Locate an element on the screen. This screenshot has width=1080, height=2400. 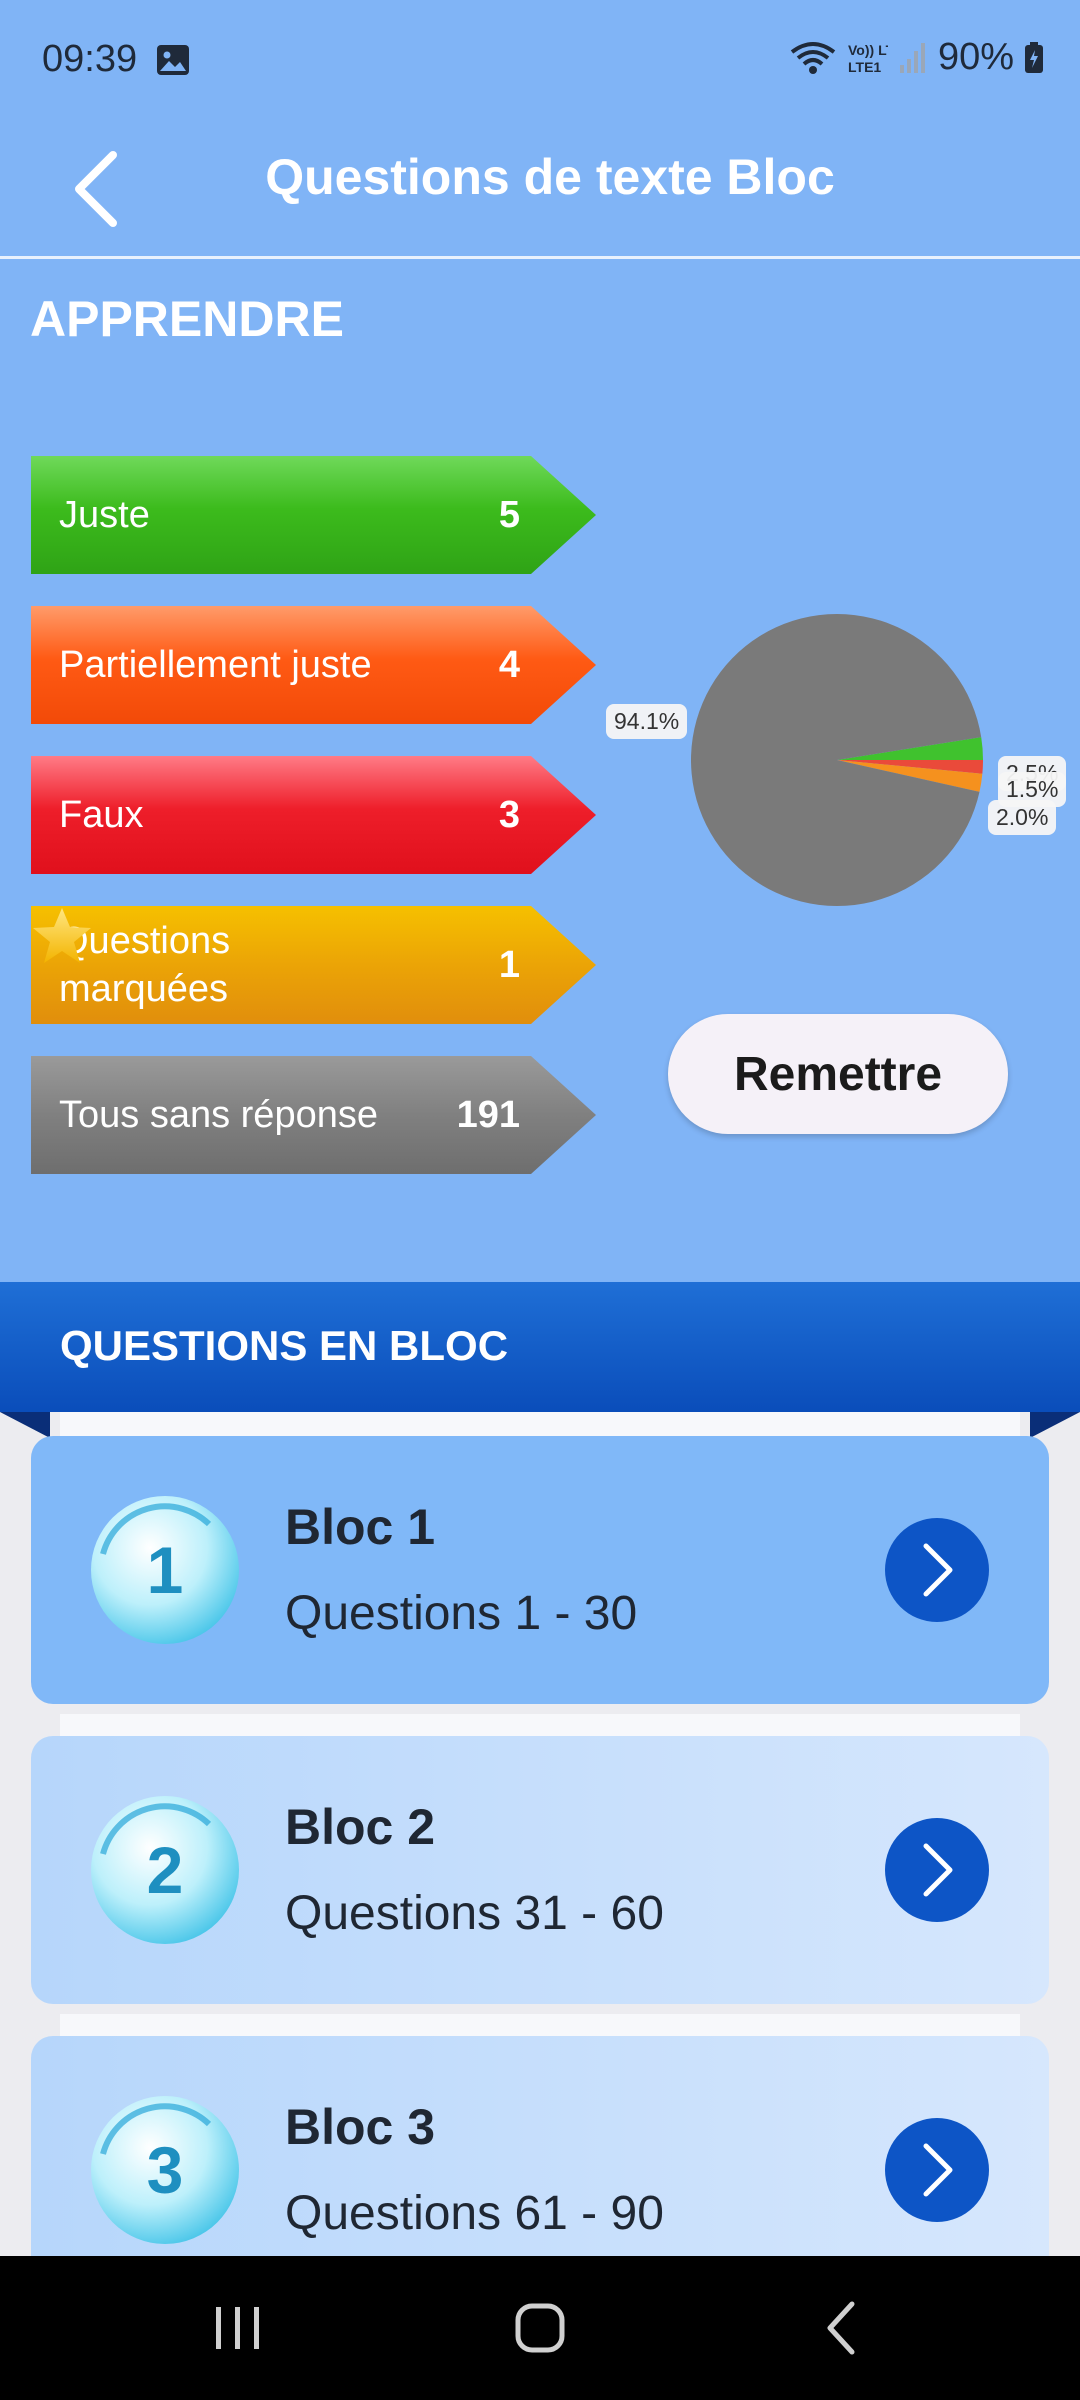
reset-button: Remettre is located at coordinates (838, 1074).